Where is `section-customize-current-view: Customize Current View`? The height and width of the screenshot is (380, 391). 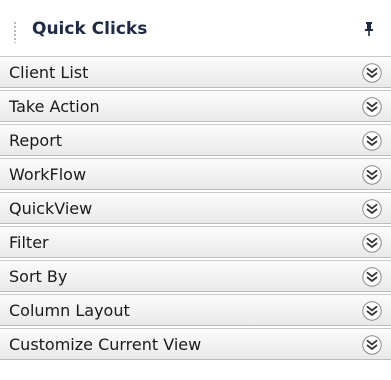
section-customize-current-view: Customize Current View is located at coordinates (195, 344).